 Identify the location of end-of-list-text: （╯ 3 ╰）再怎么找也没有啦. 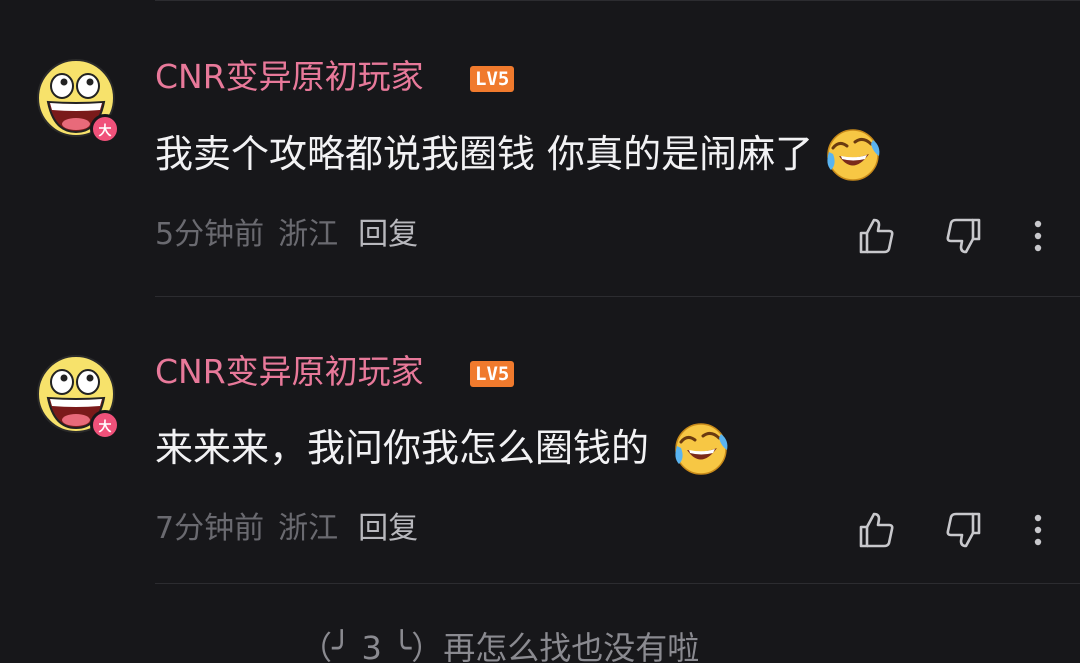
(500, 646).